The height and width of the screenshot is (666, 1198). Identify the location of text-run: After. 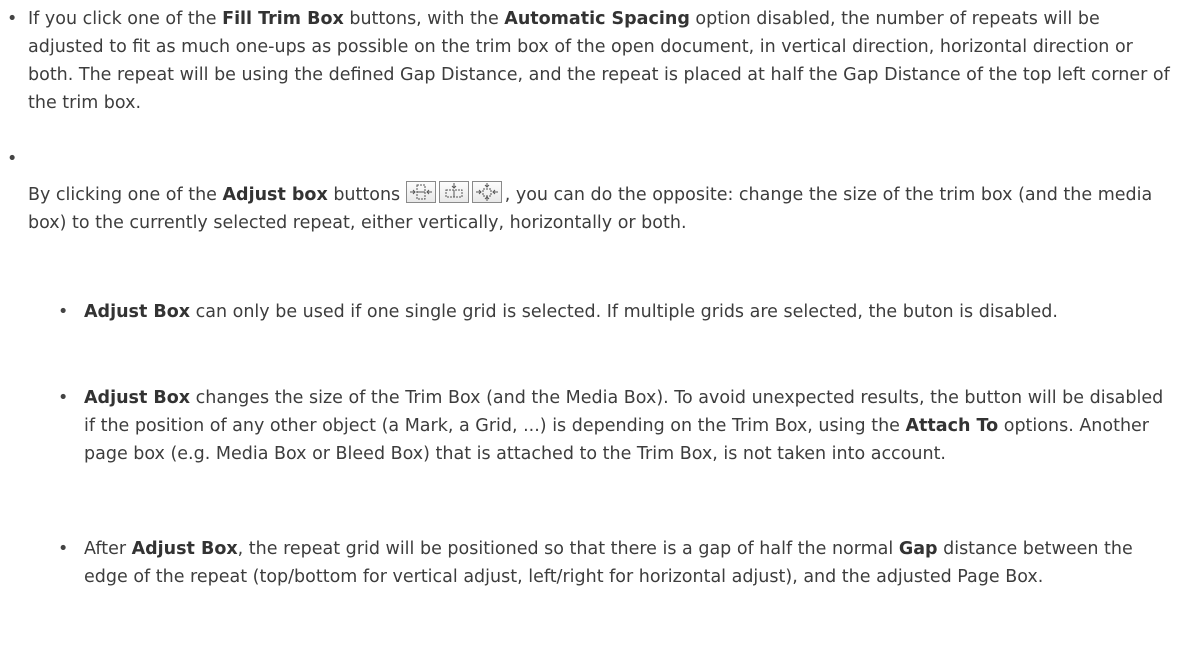
(108, 549).